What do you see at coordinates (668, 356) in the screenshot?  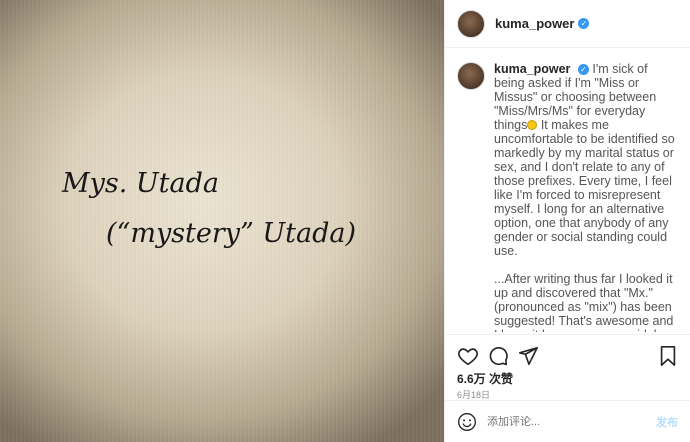 I see `bookmark-icon` at bounding box center [668, 356].